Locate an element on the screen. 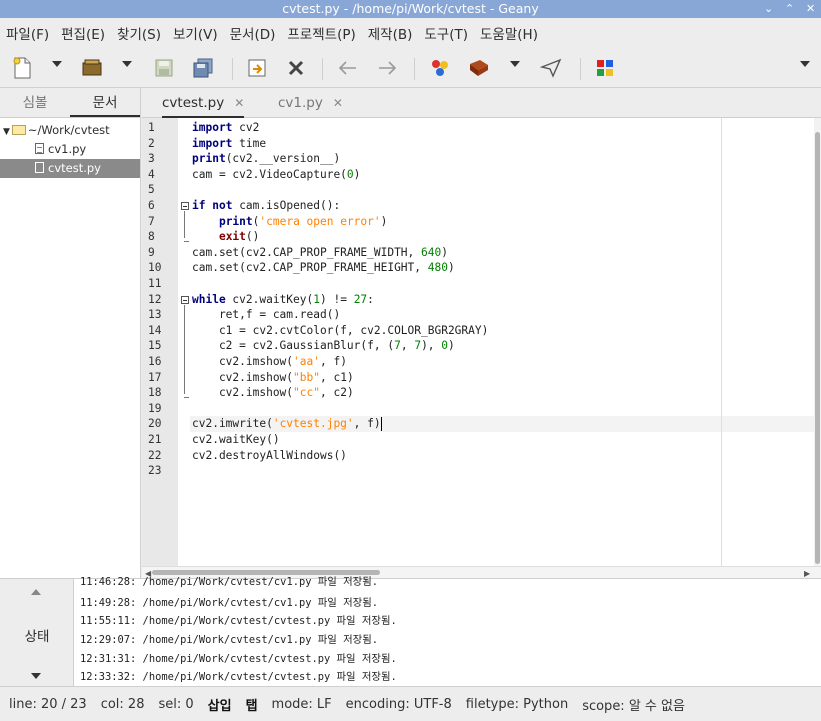  forward-icon is located at coordinates (387, 68).